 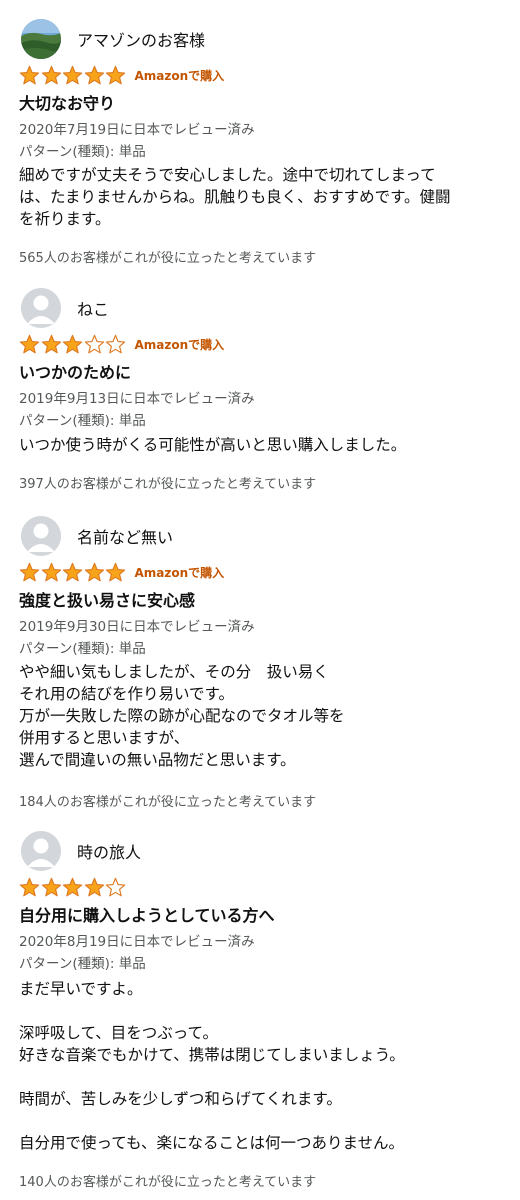 What do you see at coordinates (125, 536) in the screenshot?
I see `reviewer-name: 名前など無い` at bounding box center [125, 536].